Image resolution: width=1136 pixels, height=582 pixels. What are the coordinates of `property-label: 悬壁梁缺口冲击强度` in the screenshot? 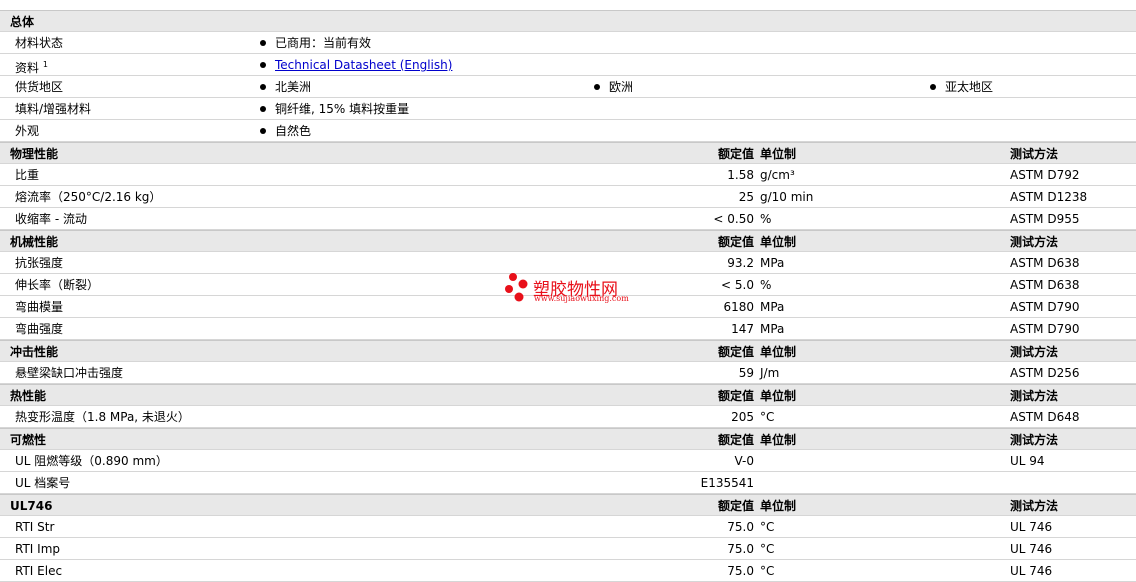 It's located at (69, 373).